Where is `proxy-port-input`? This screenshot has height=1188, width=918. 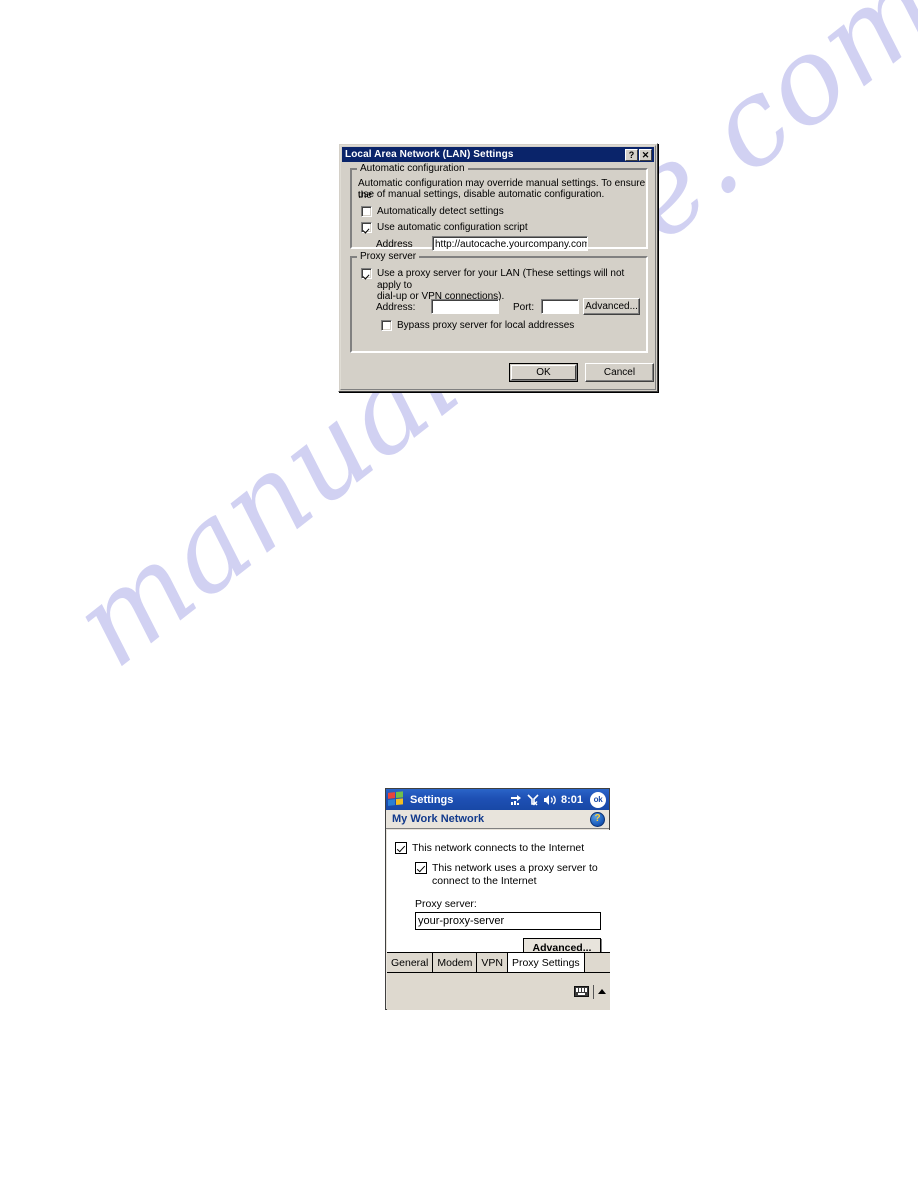 proxy-port-input is located at coordinates (560, 306).